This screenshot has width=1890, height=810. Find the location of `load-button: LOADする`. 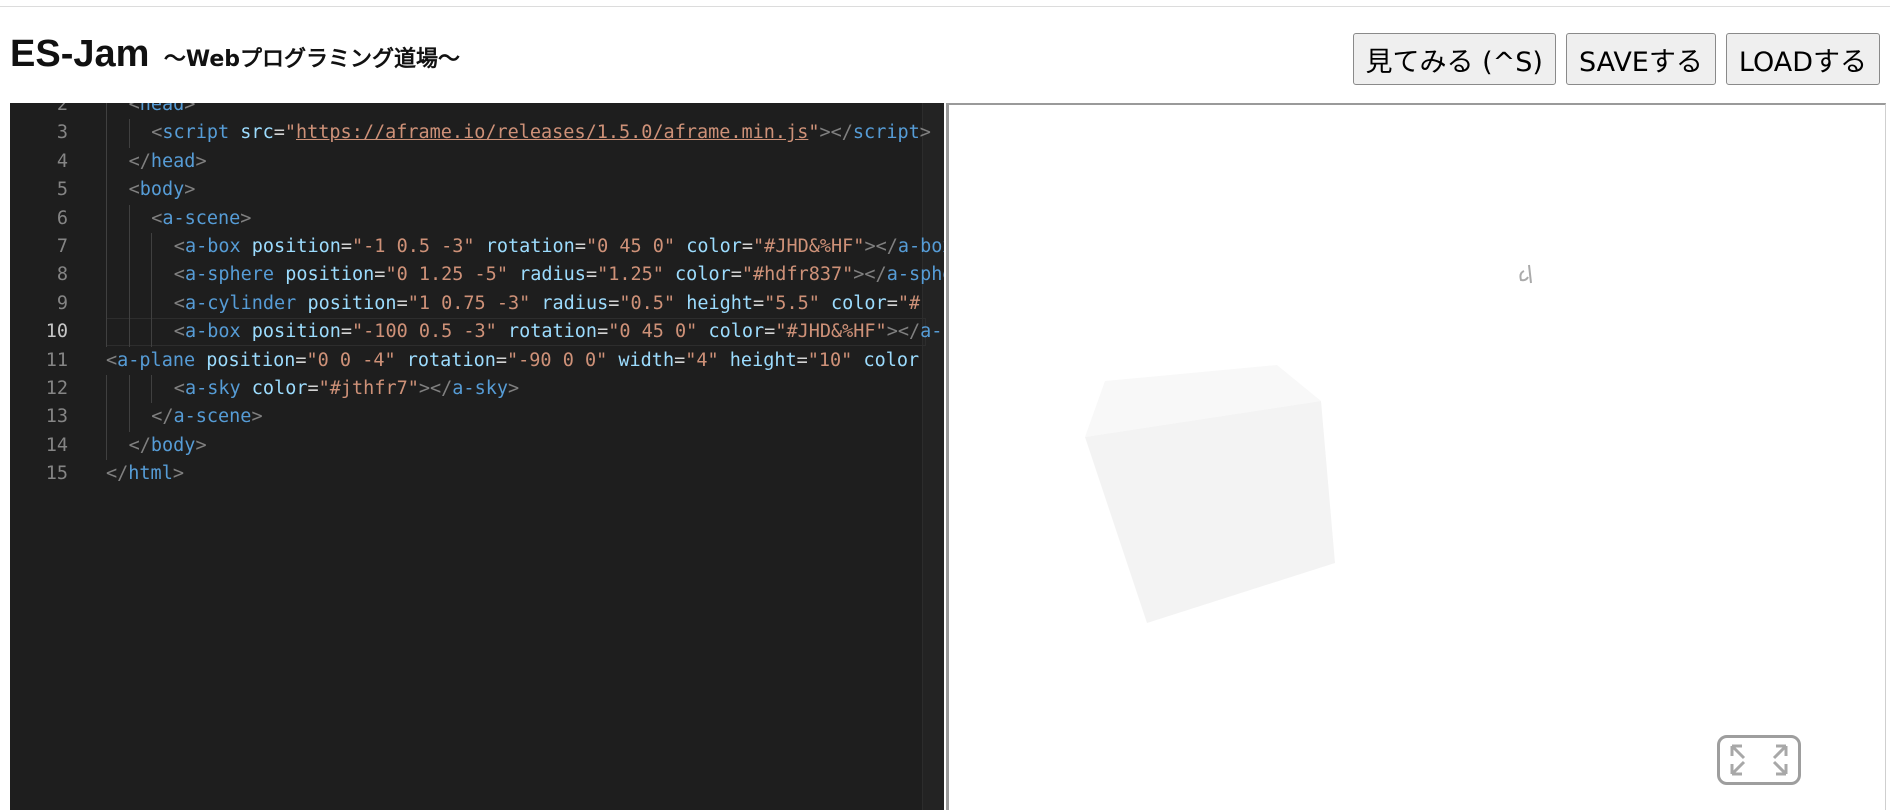

load-button: LOADする is located at coordinates (1802, 59).